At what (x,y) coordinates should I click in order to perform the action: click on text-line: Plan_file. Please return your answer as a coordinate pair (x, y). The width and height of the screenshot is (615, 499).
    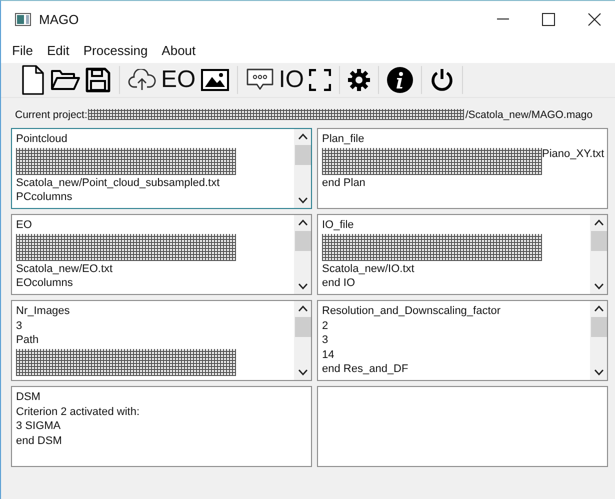
    Looking at the image, I should click on (343, 139).